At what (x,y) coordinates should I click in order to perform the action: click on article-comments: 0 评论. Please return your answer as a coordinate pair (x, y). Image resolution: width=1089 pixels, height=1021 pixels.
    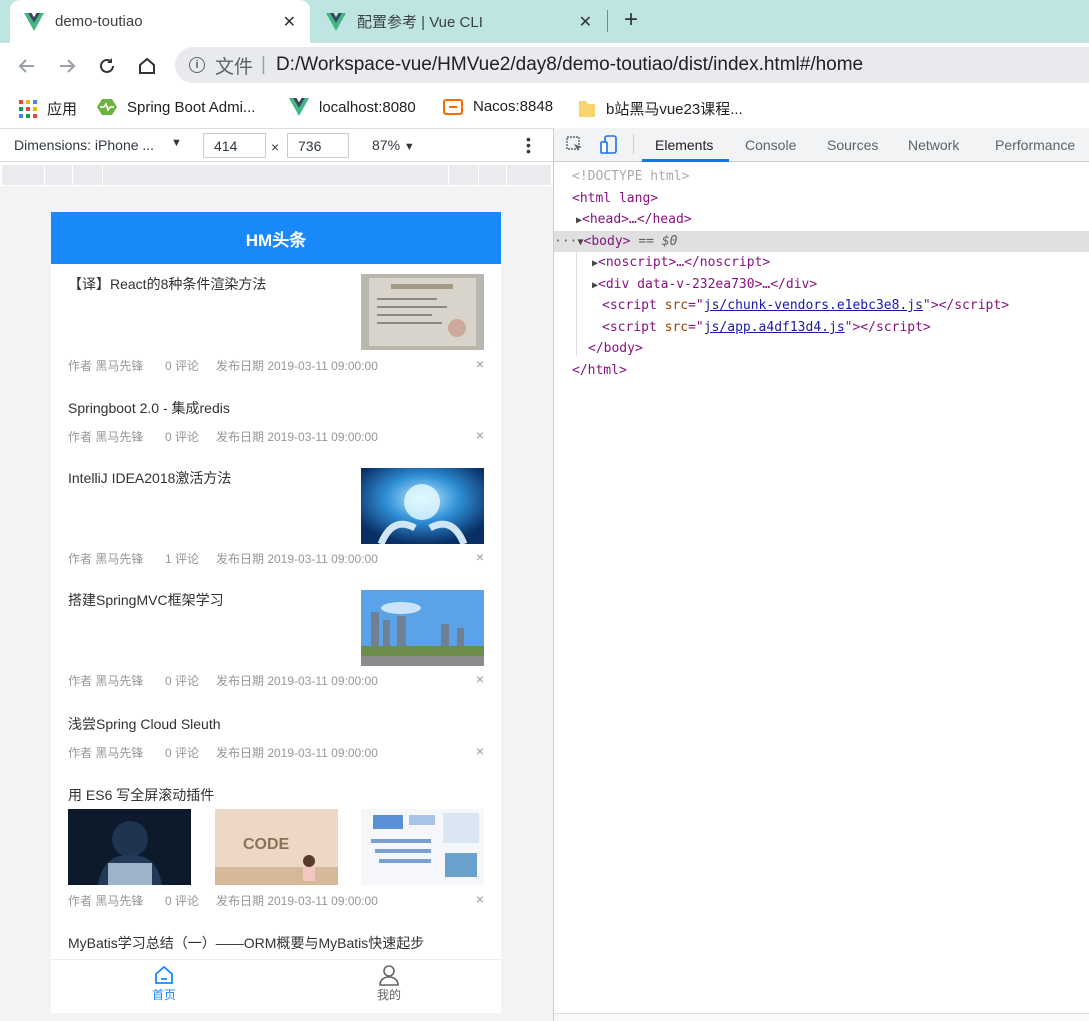
    Looking at the image, I should click on (182, 681).